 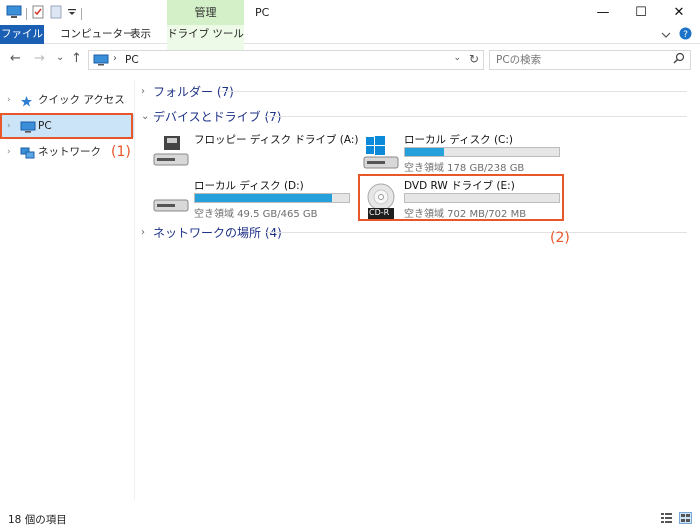 I want to click on drive-free-space: 空き領域 178 GB/238 GB, so click(x=464, y=168).